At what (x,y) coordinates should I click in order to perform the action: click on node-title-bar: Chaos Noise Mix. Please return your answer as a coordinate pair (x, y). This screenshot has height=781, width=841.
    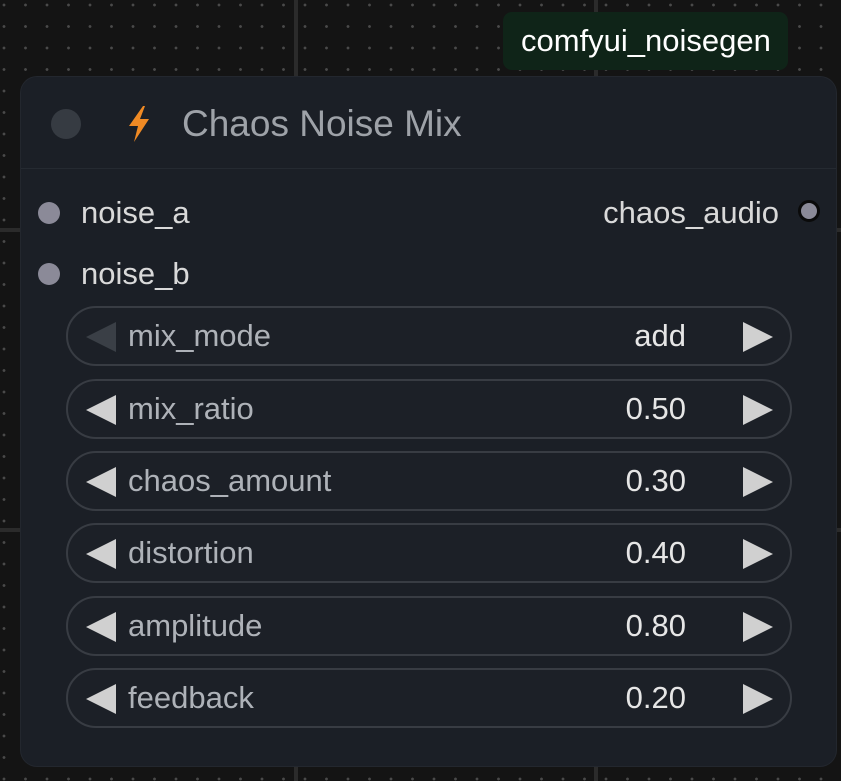
    Looking at the image, I should click on (428, 123).